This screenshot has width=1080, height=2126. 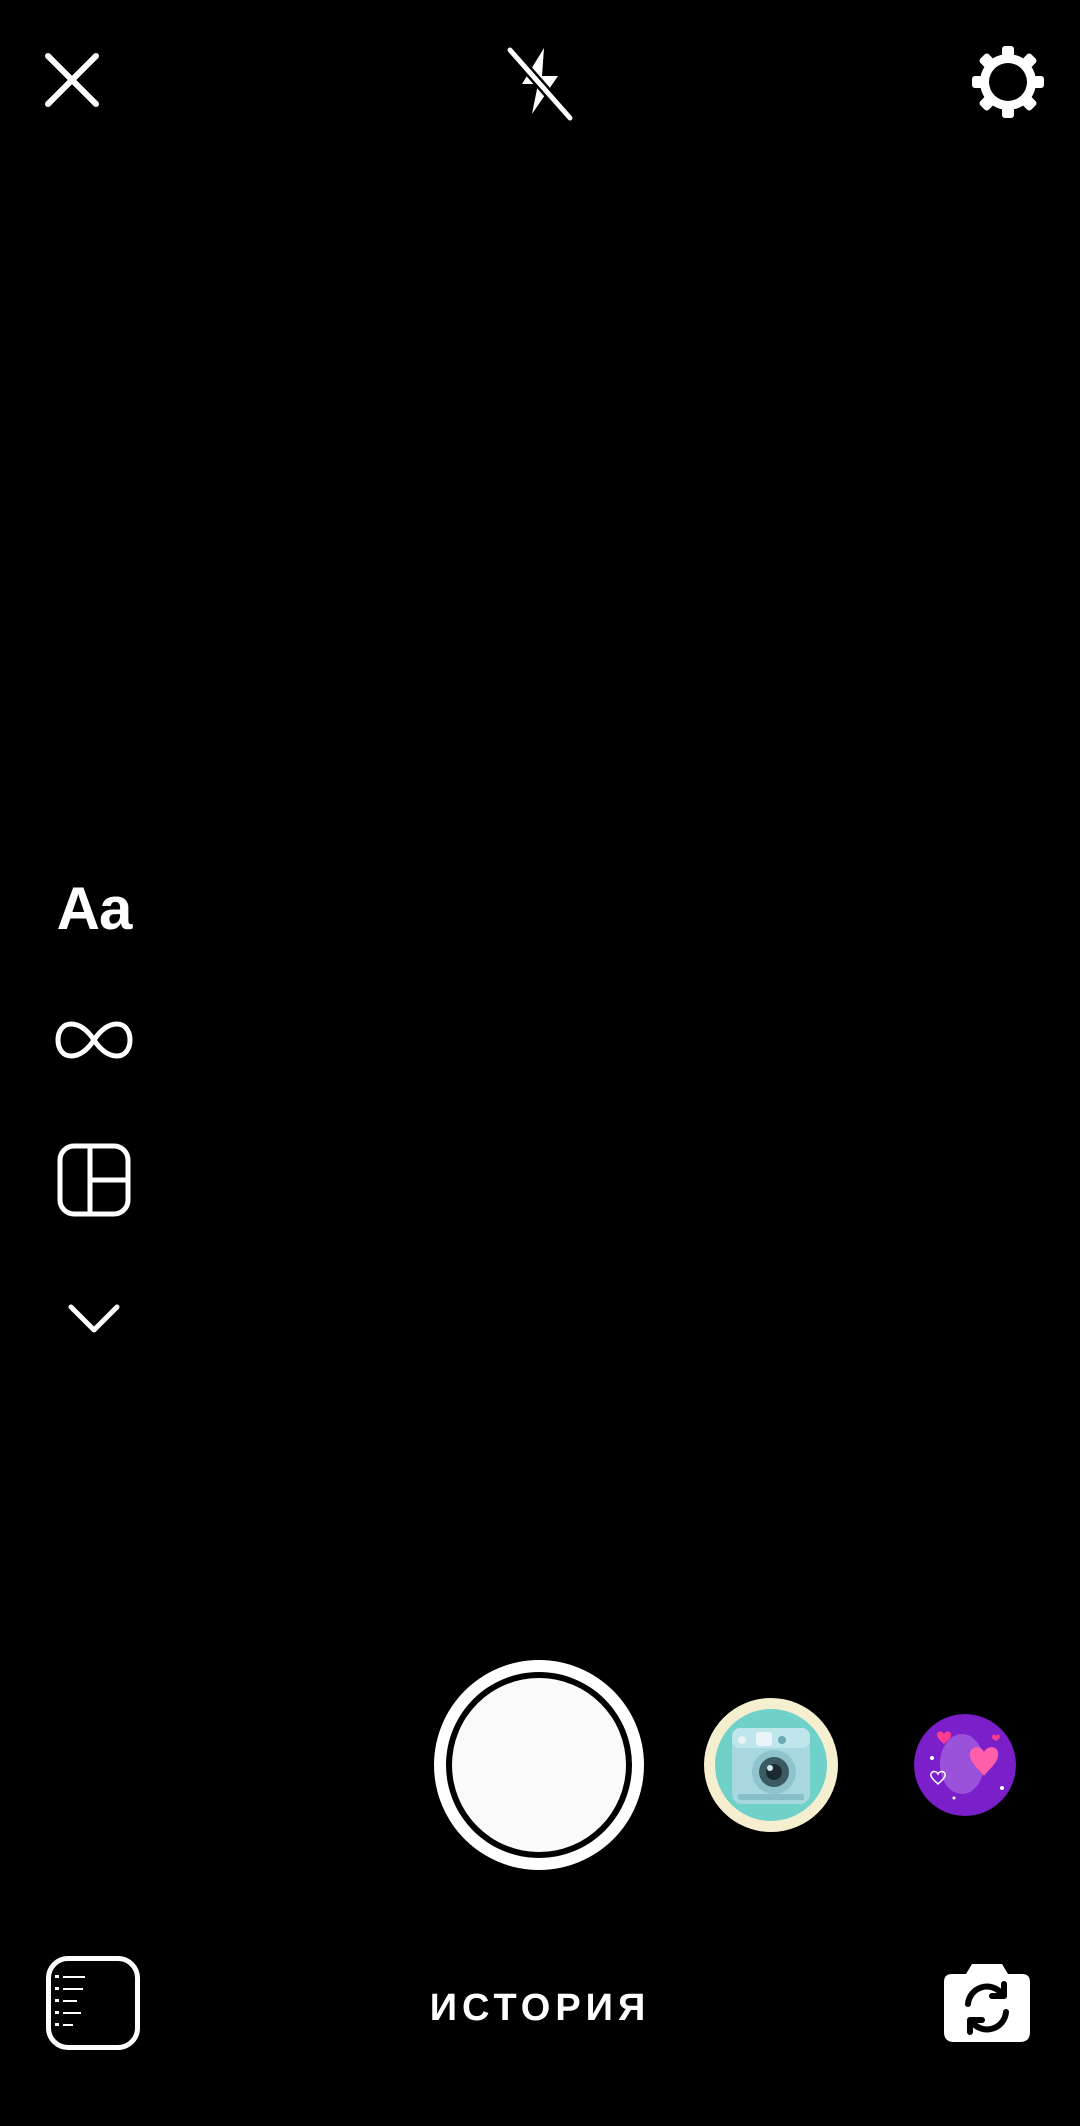 I want to click on more-tools-button, so click(x=94, y=1318).